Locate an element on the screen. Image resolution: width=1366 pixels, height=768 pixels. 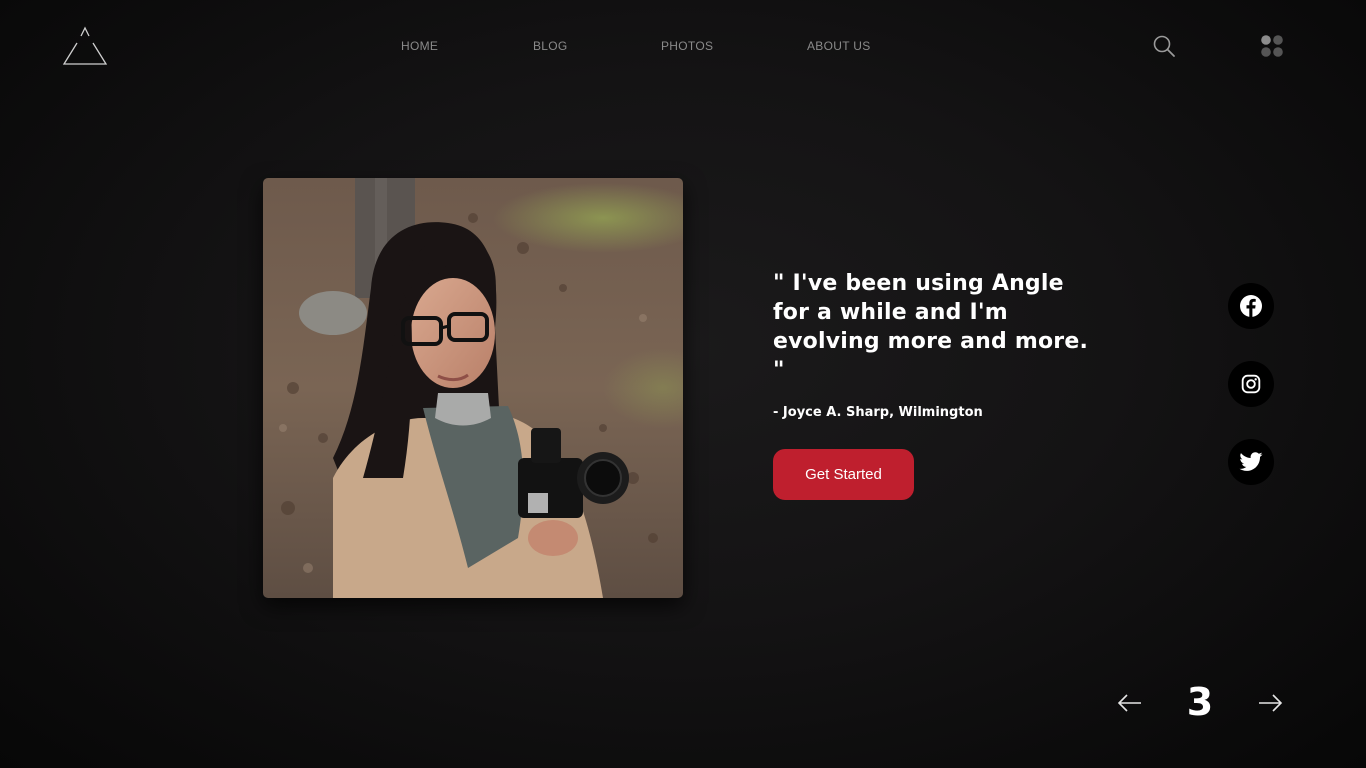
nav-about-us: ABOUT US is located at coordinates (839, 46).